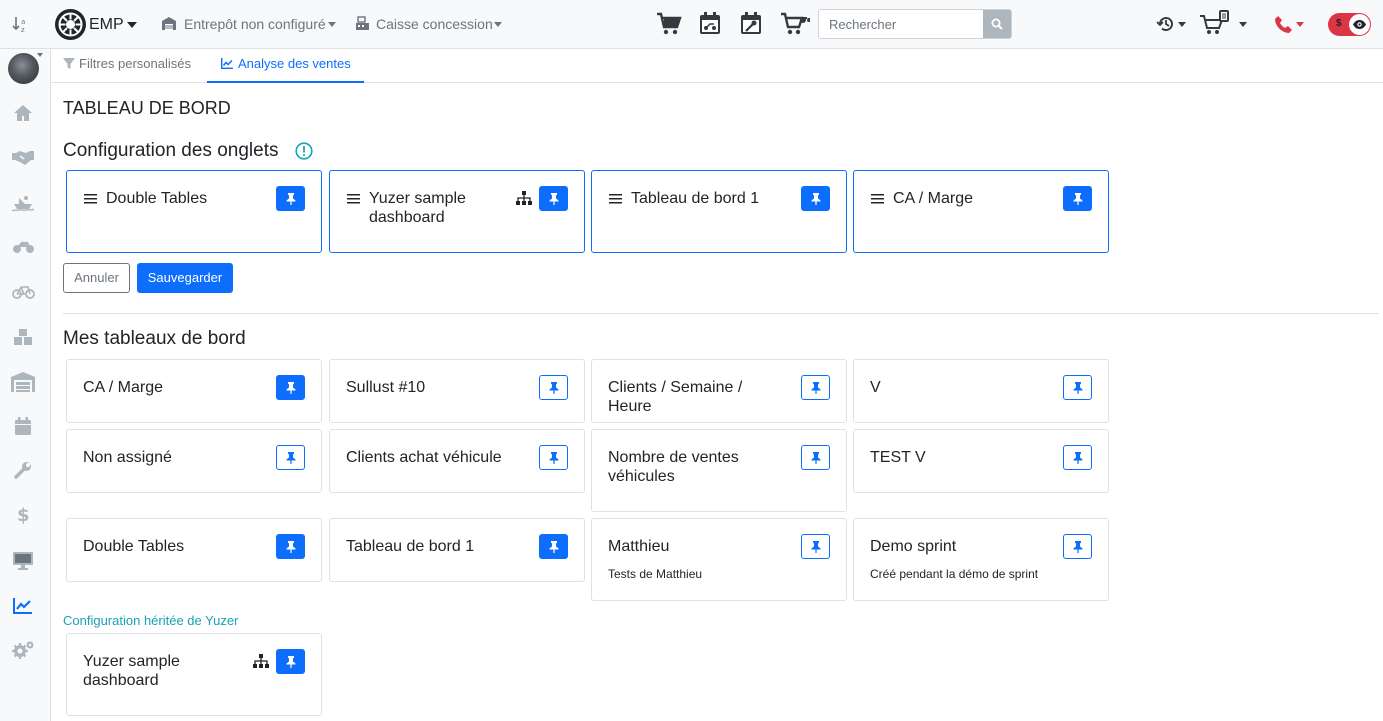 This screenshot has height=721, width=1383. I want to click on card-title: CA / Marge, so click(123, 387).